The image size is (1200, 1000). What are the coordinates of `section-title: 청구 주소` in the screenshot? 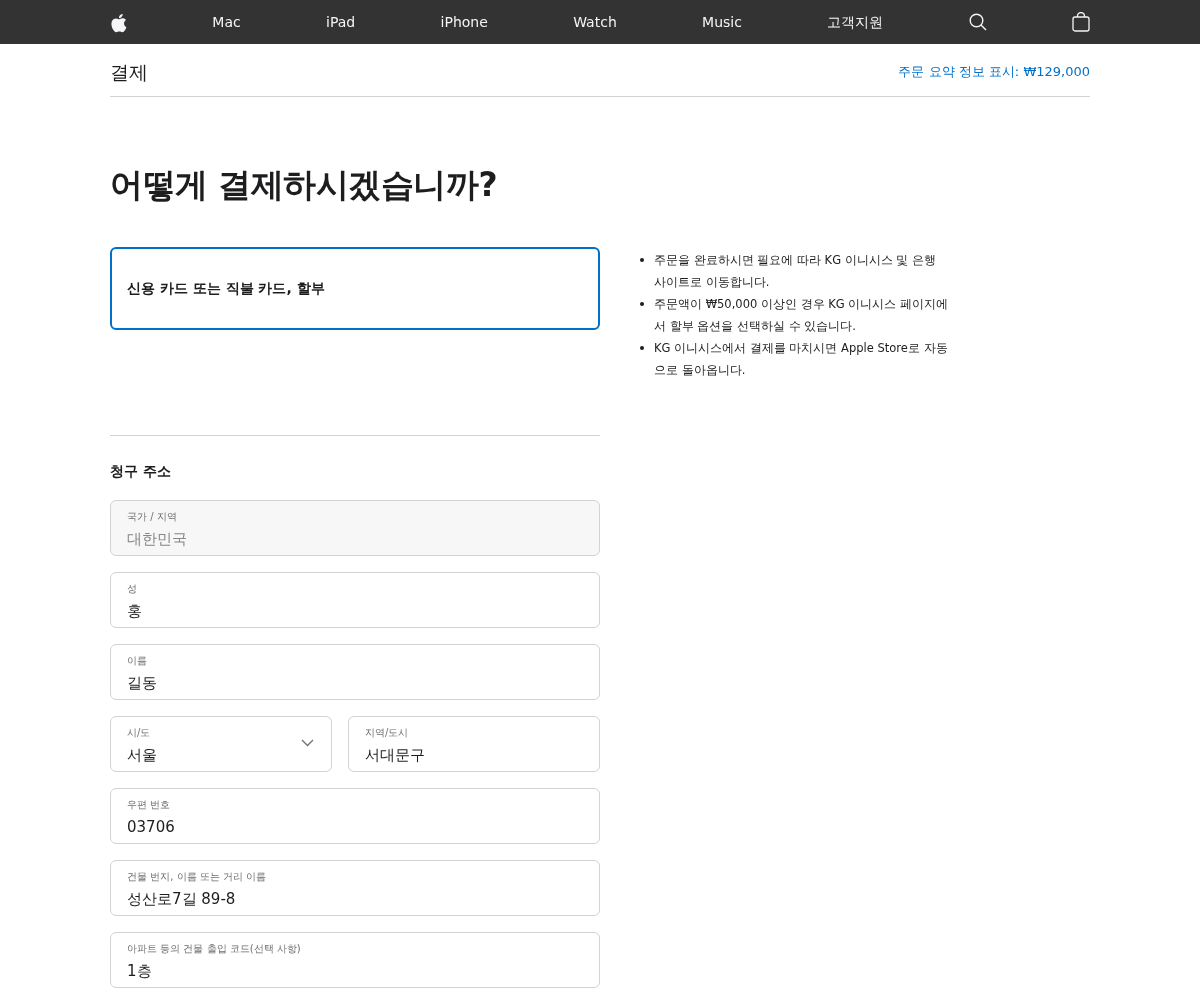 It's located at (141, 471).